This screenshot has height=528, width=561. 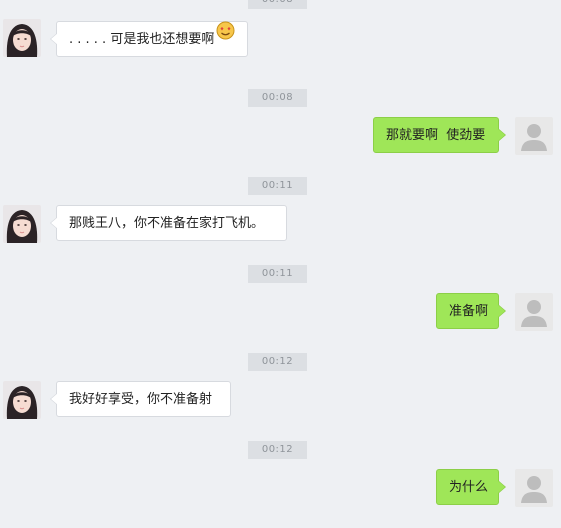 What do you see at coordinates (225, 37) in the screenshot?
I see `smiling-face-with-heart-eyes-icon` at bounding box center [225, 37].